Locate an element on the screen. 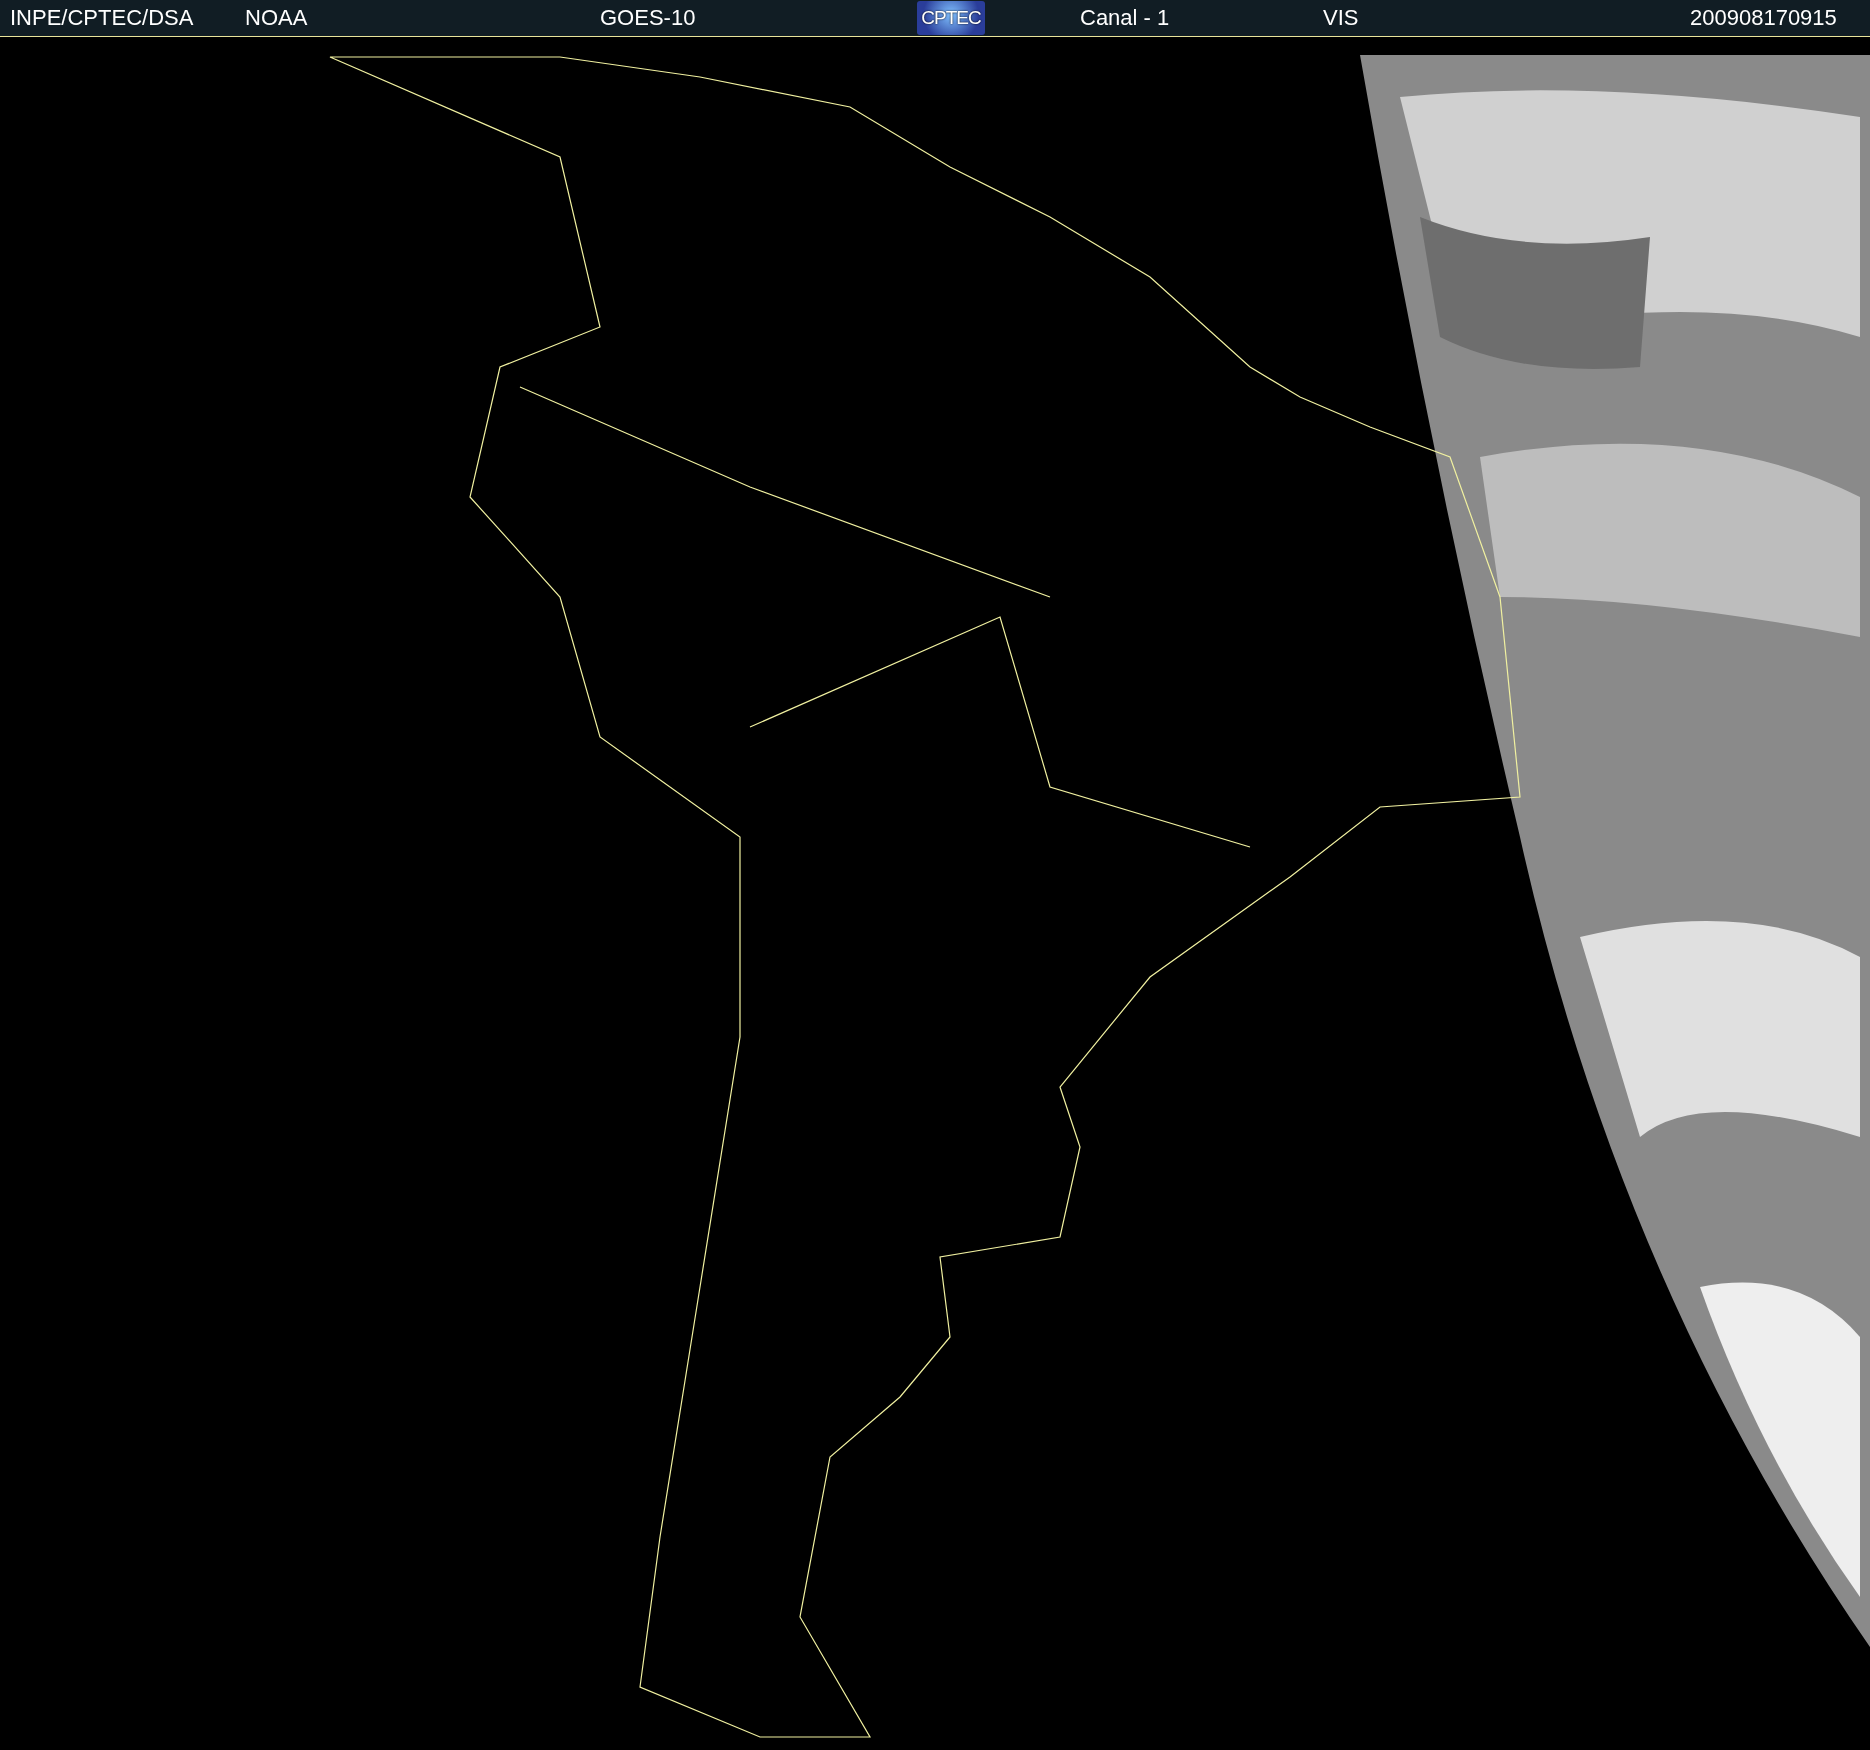 The height and width of the screenshot is (1750, 1870). header-label: INPE/CPTEC/DSA is located at coordinates (102, 18).